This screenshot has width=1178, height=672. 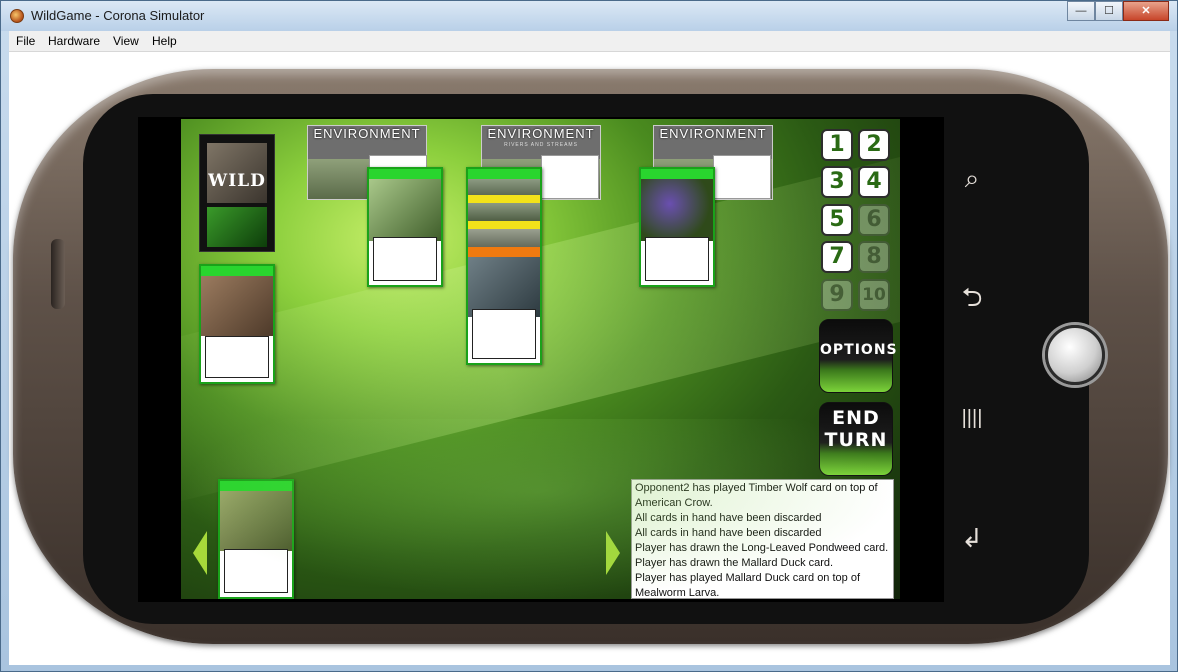 I want to click on menu-help: Help, so click(x=164, y=41).